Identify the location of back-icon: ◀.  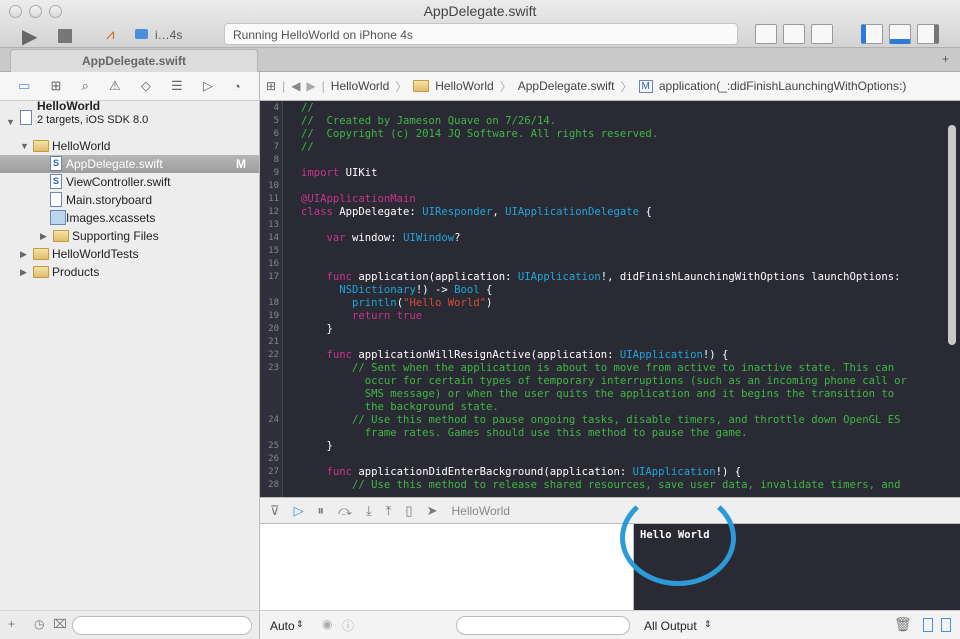
(295, 86).